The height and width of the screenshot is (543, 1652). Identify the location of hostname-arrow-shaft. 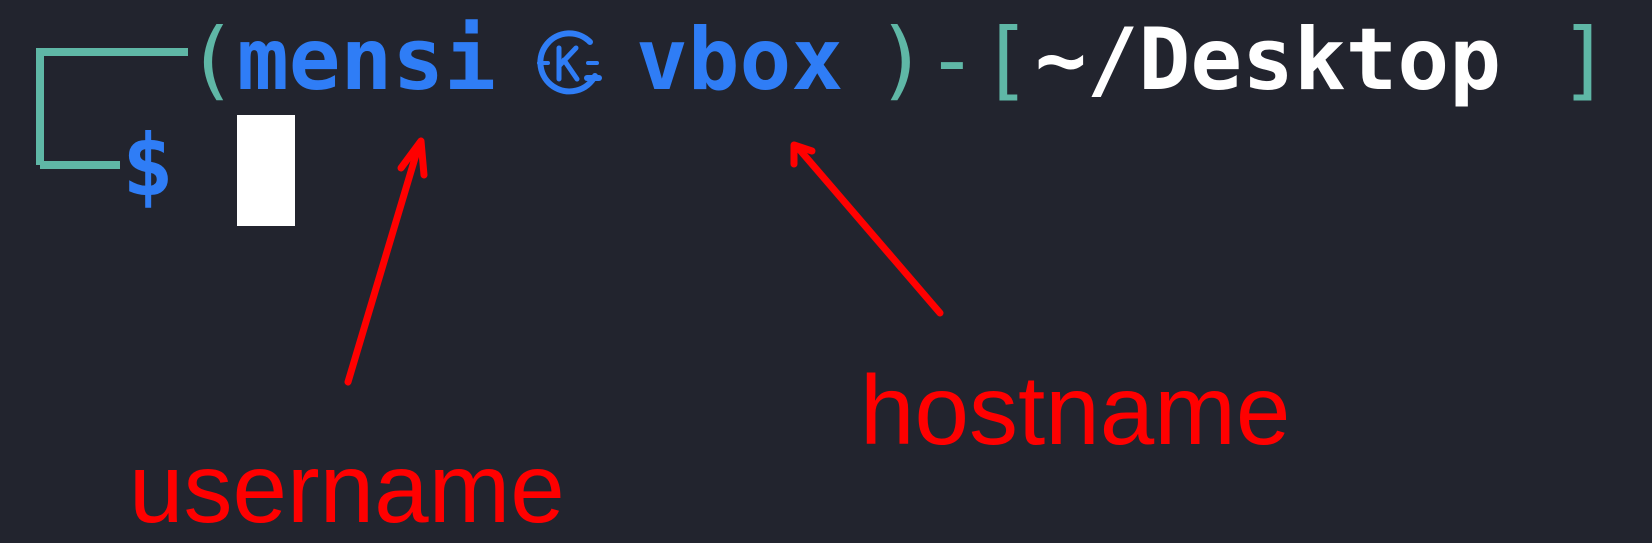
(869, 231).